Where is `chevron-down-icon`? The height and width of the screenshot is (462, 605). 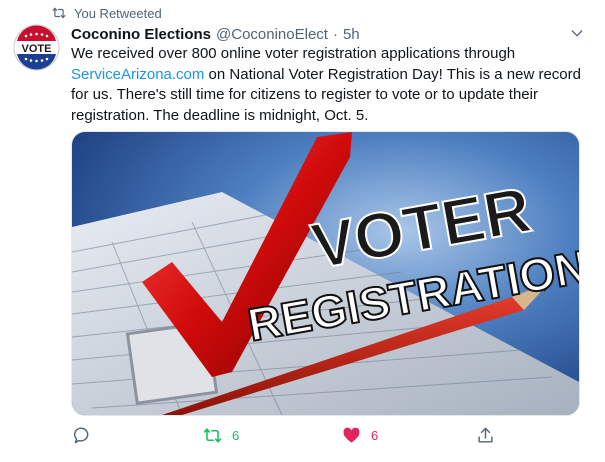 chevron-down-icon is located at coordinates (577, 33).